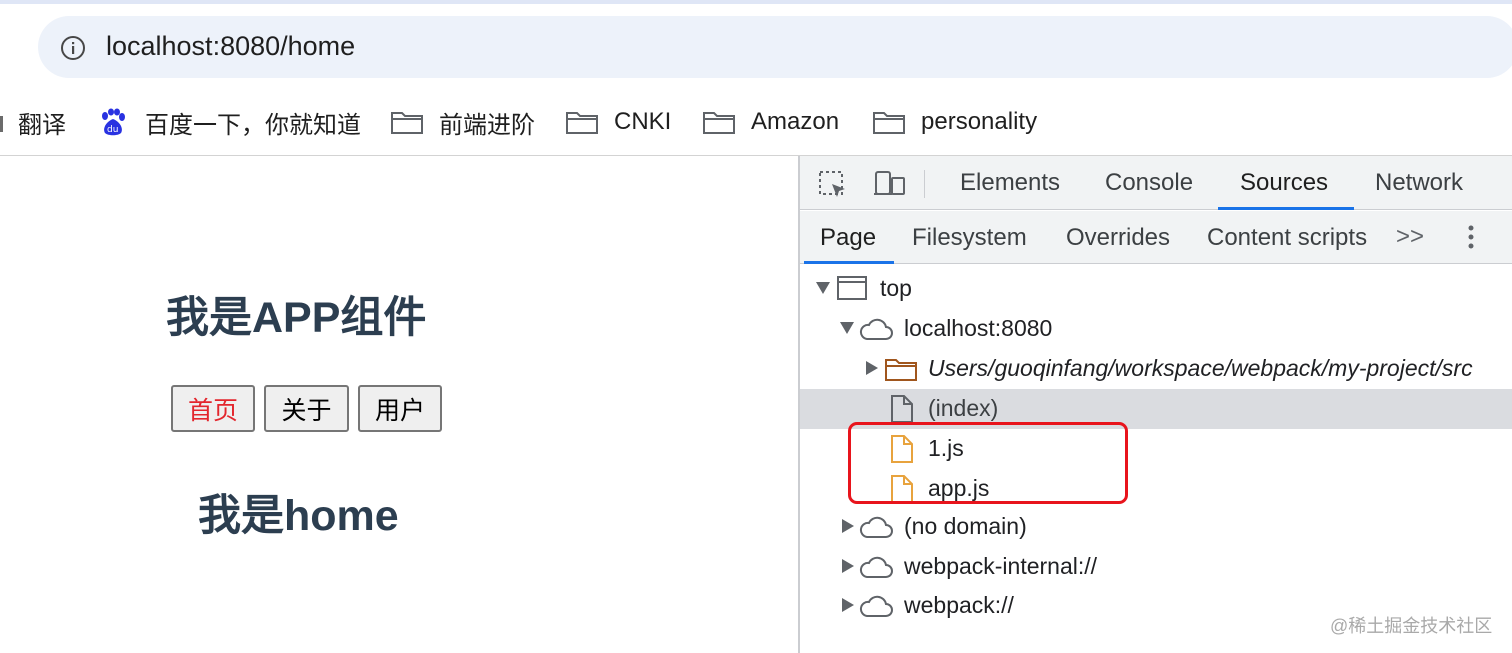 The image size is (1512, 653). Describe the element at coordinates (306, 408) in the screenshot. I see `nav-button-about: 关于` at that location.